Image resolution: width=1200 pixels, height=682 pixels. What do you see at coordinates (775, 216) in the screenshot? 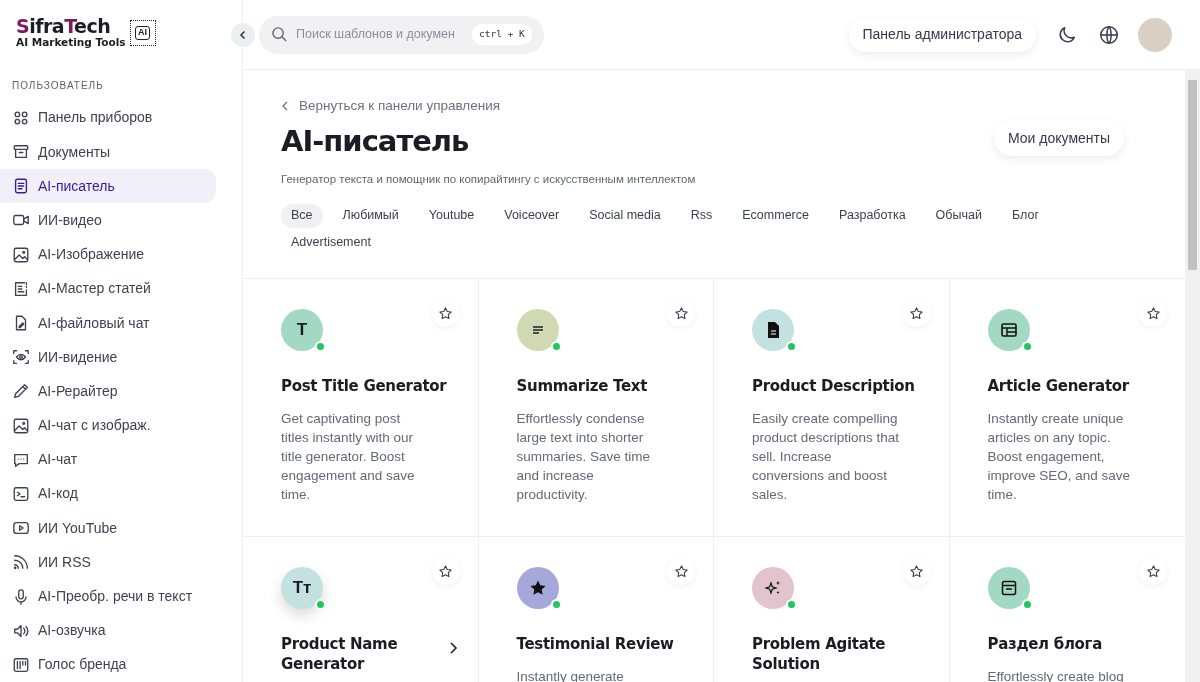
I see `filter-tab: Ecommerce` at bounding box center [775, 216].